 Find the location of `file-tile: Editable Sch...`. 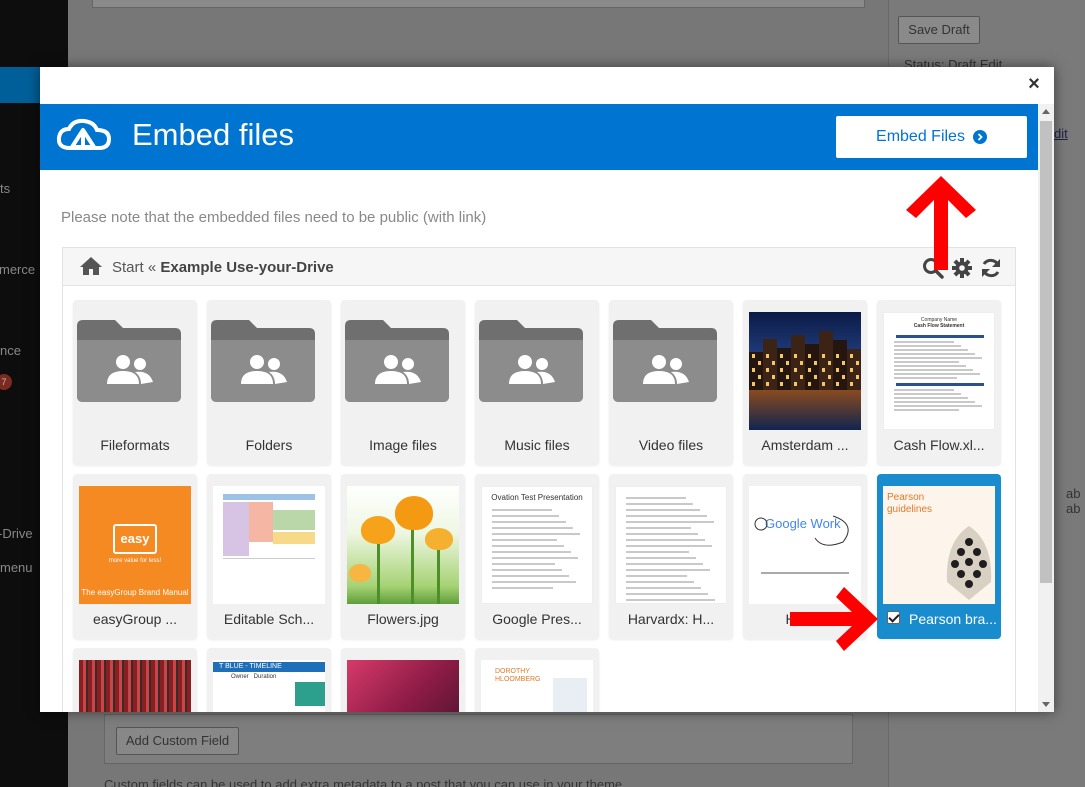

file-tile: Editable Sch... is located at coordinates (269, 556).